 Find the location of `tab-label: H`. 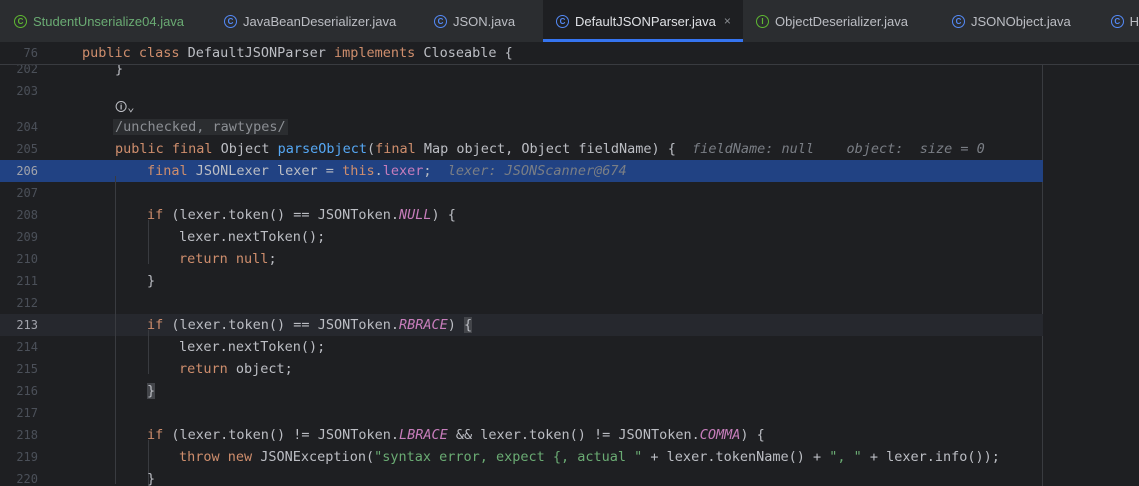

tab-label: H is located at coordinates (1134, 21).